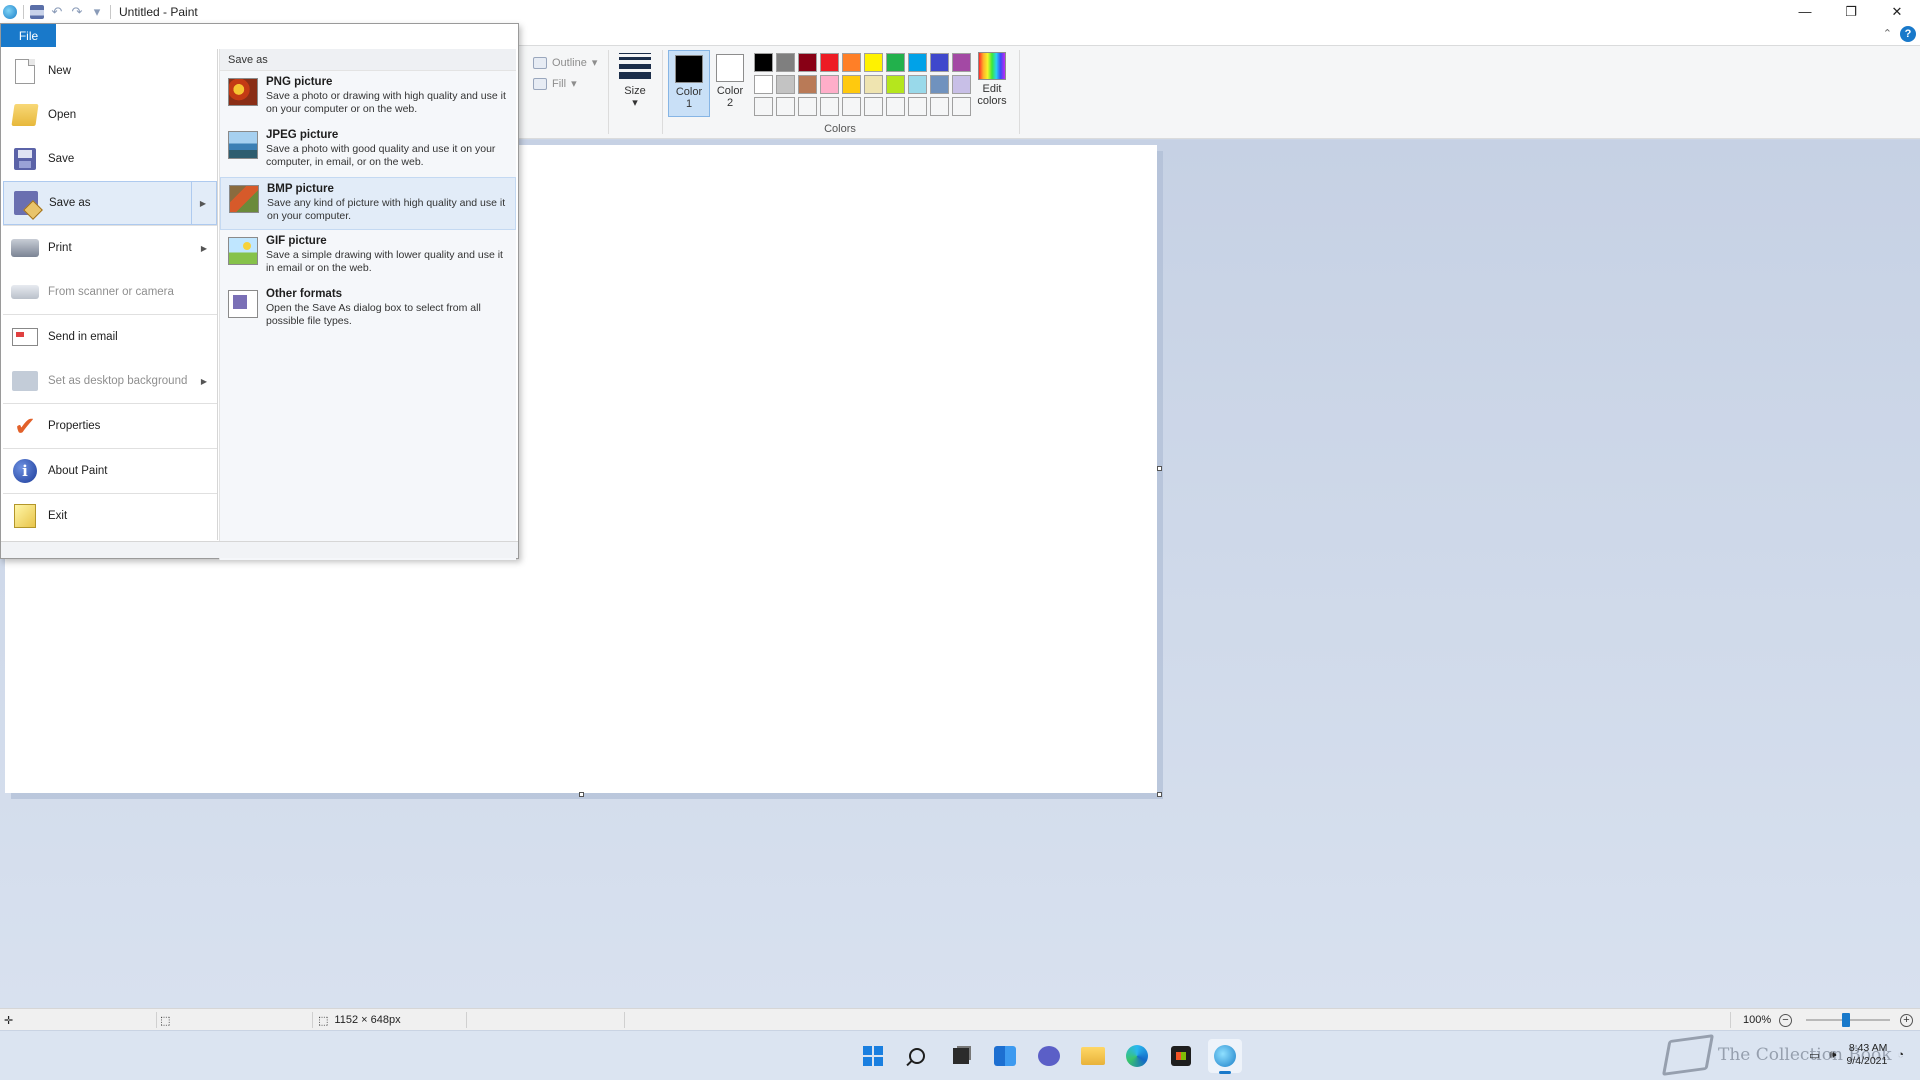 Image resolution: width=1920 pixels, height=1080 pixels. I want to click on open-folder-icon, so click(25, 115).